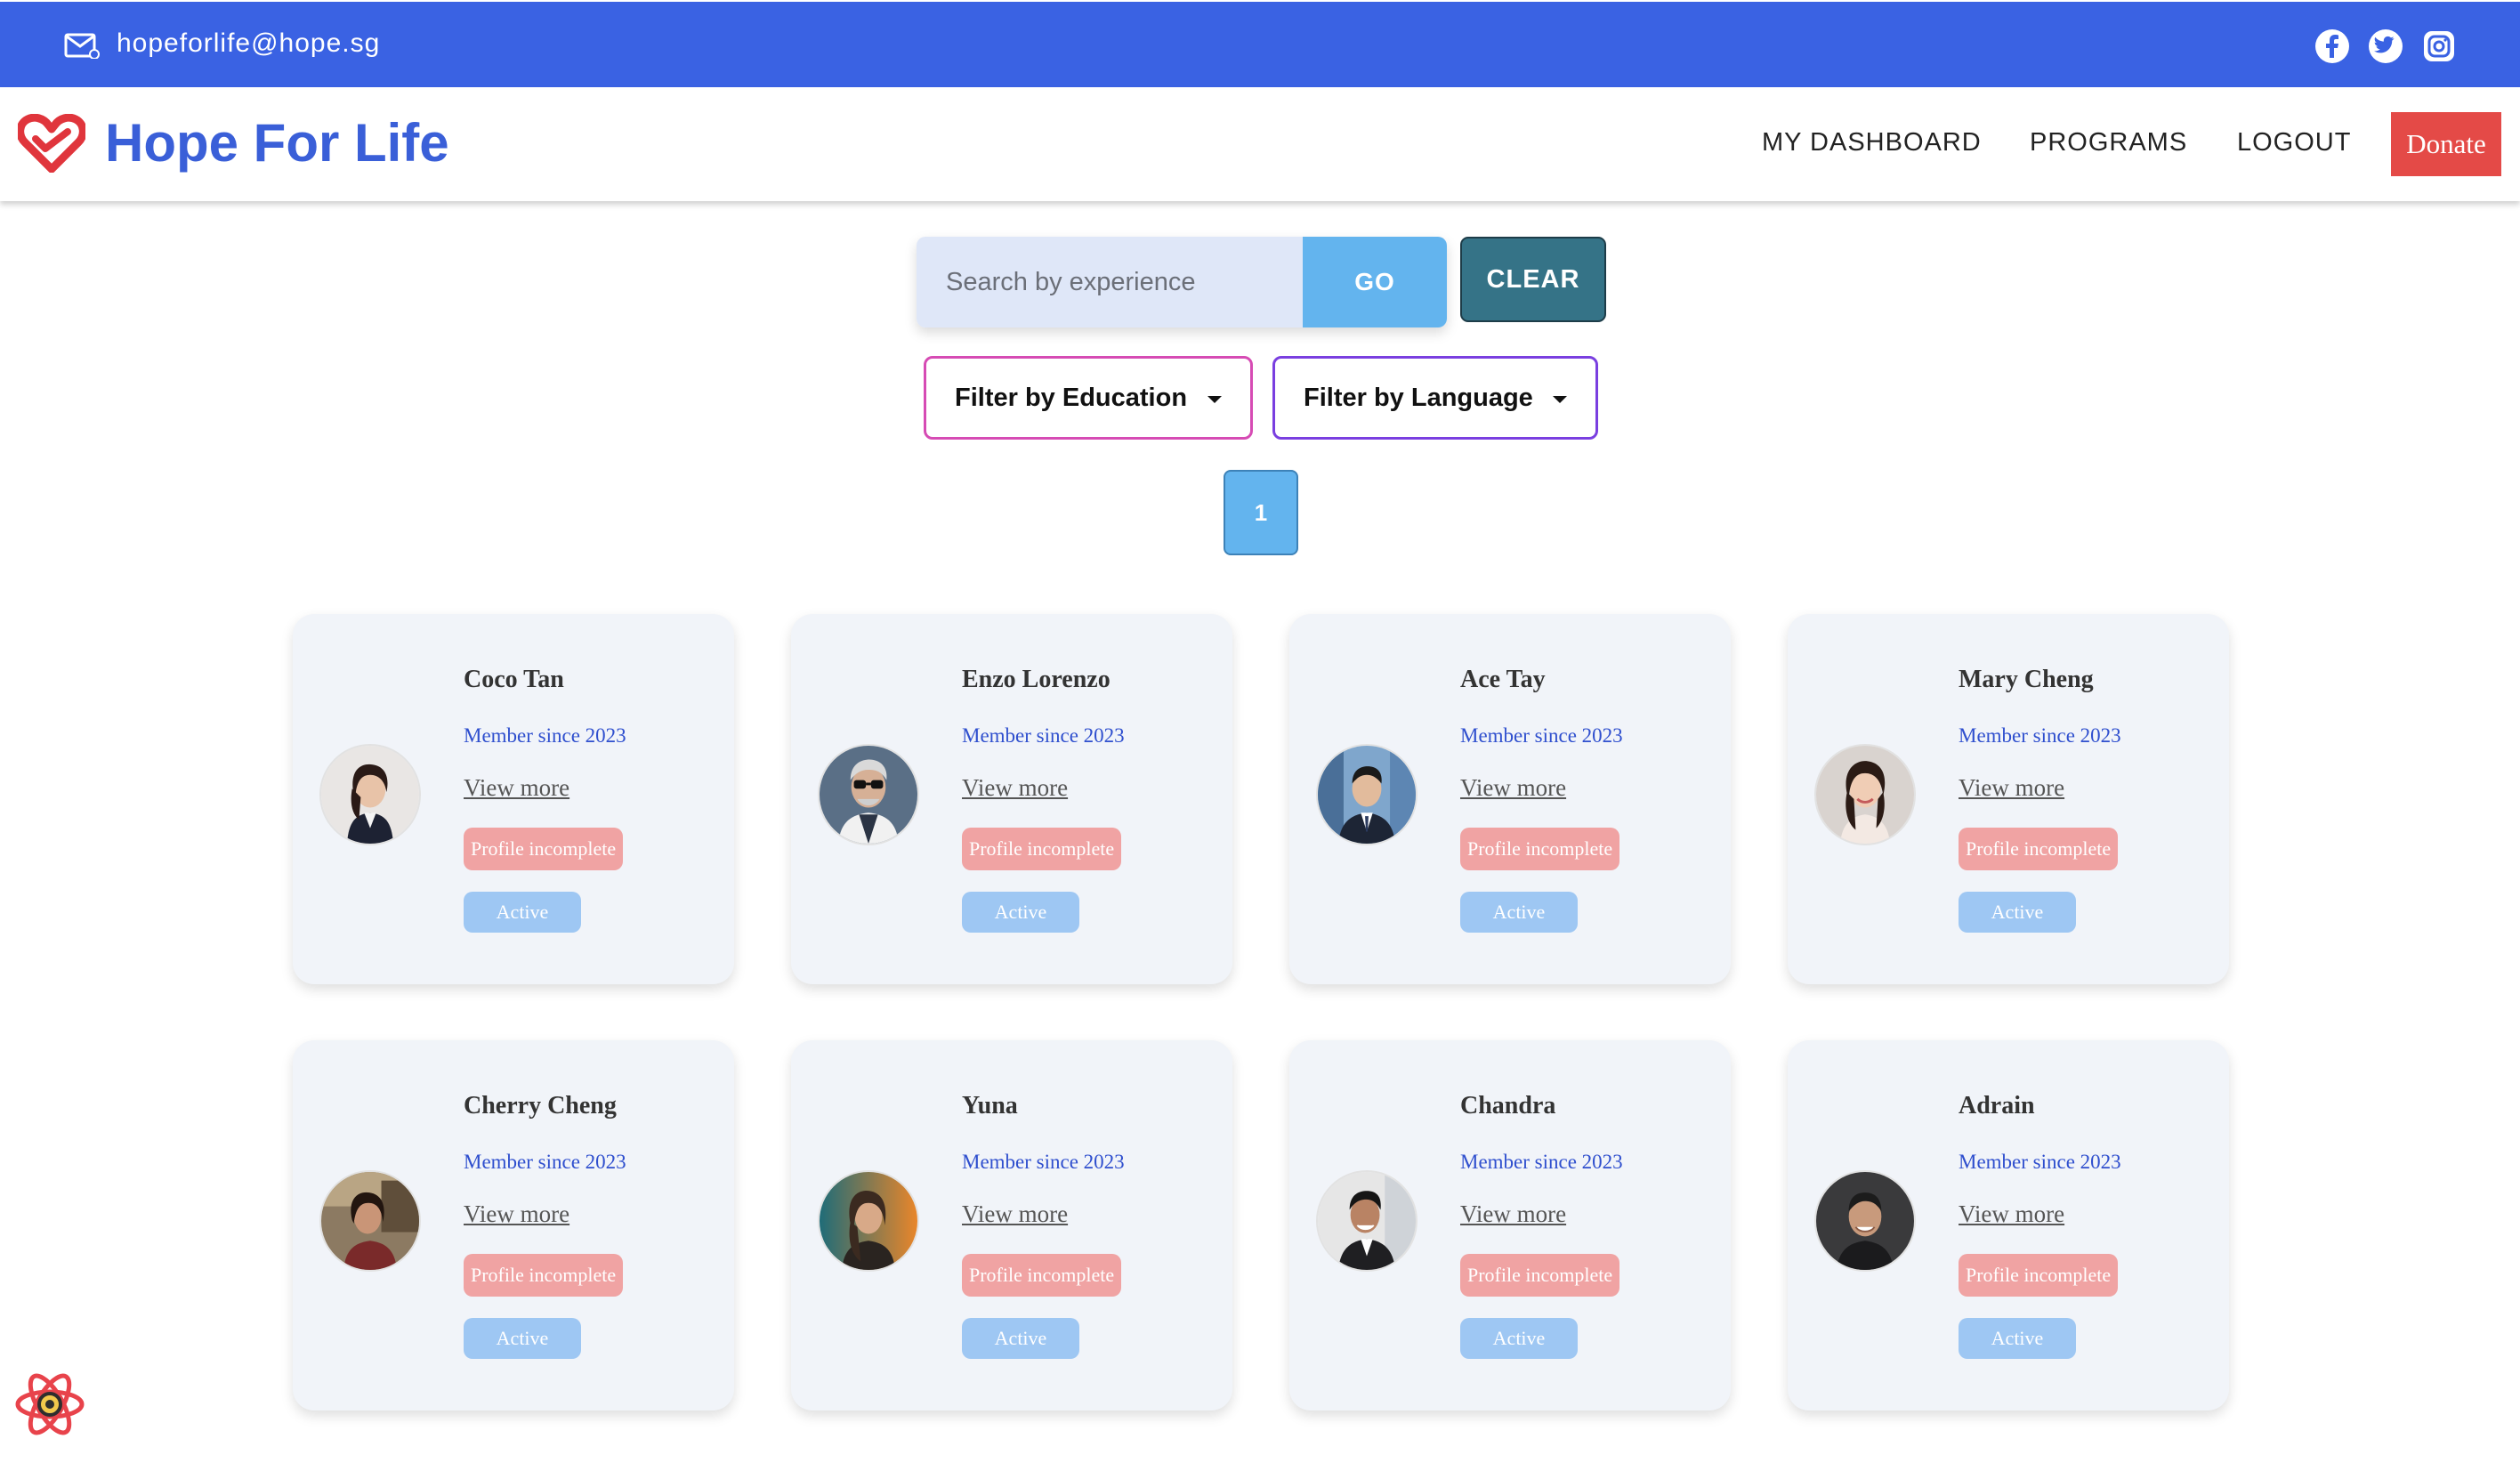 This screenshot has width=2520, height=1463. Describe the element at coordinates (1997, 1106) in the screenshot. I see `member-name: Adrain` at that location.